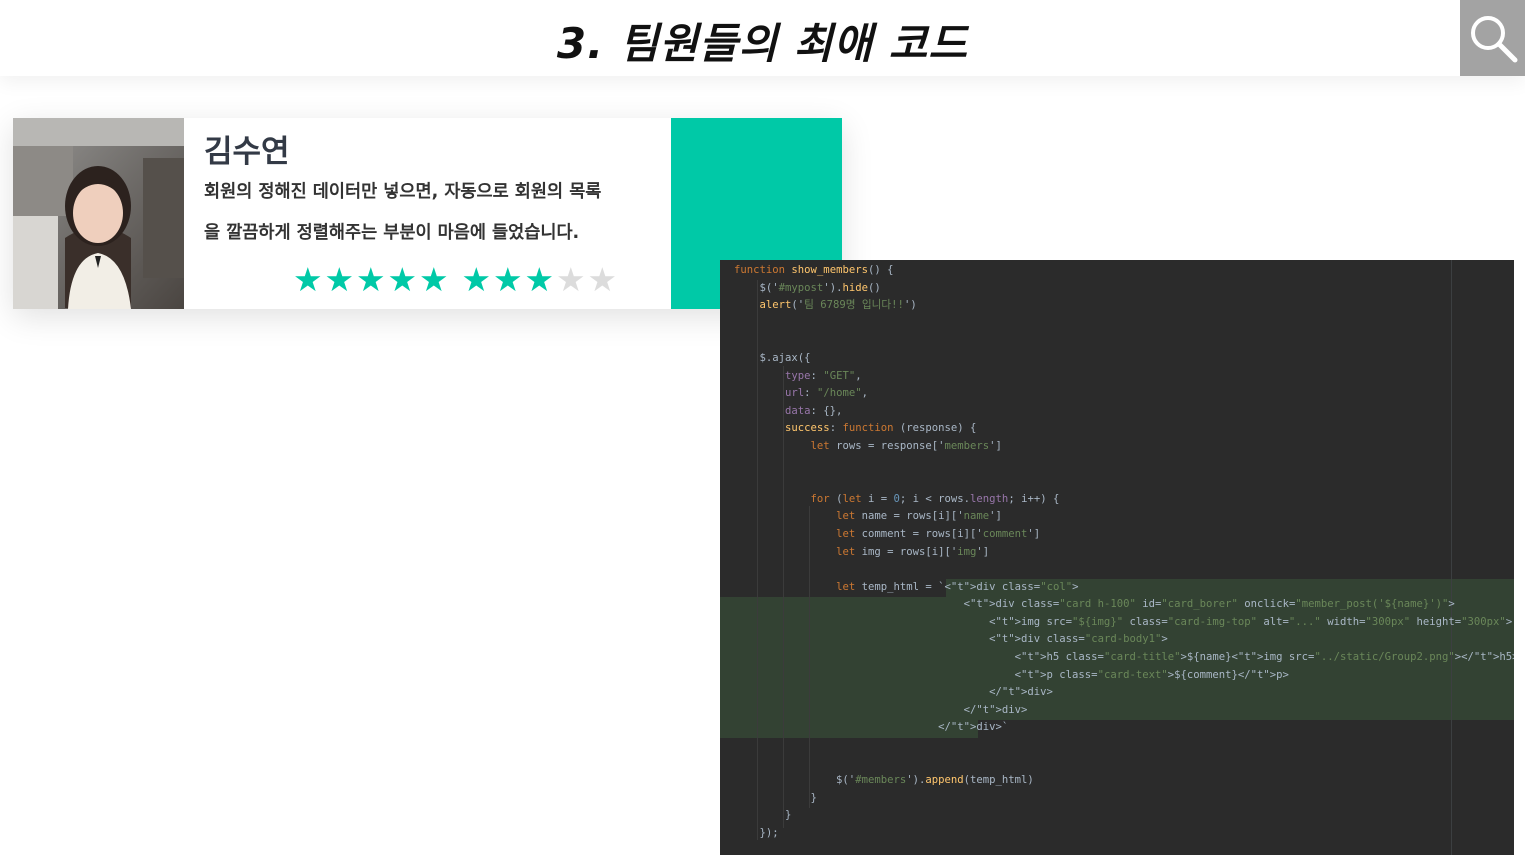  What do you see at coordinates (938, 533) in the screenshot?
I see `code-line: let comment = rows[i]['comment']` at bounding box center [938, 533].